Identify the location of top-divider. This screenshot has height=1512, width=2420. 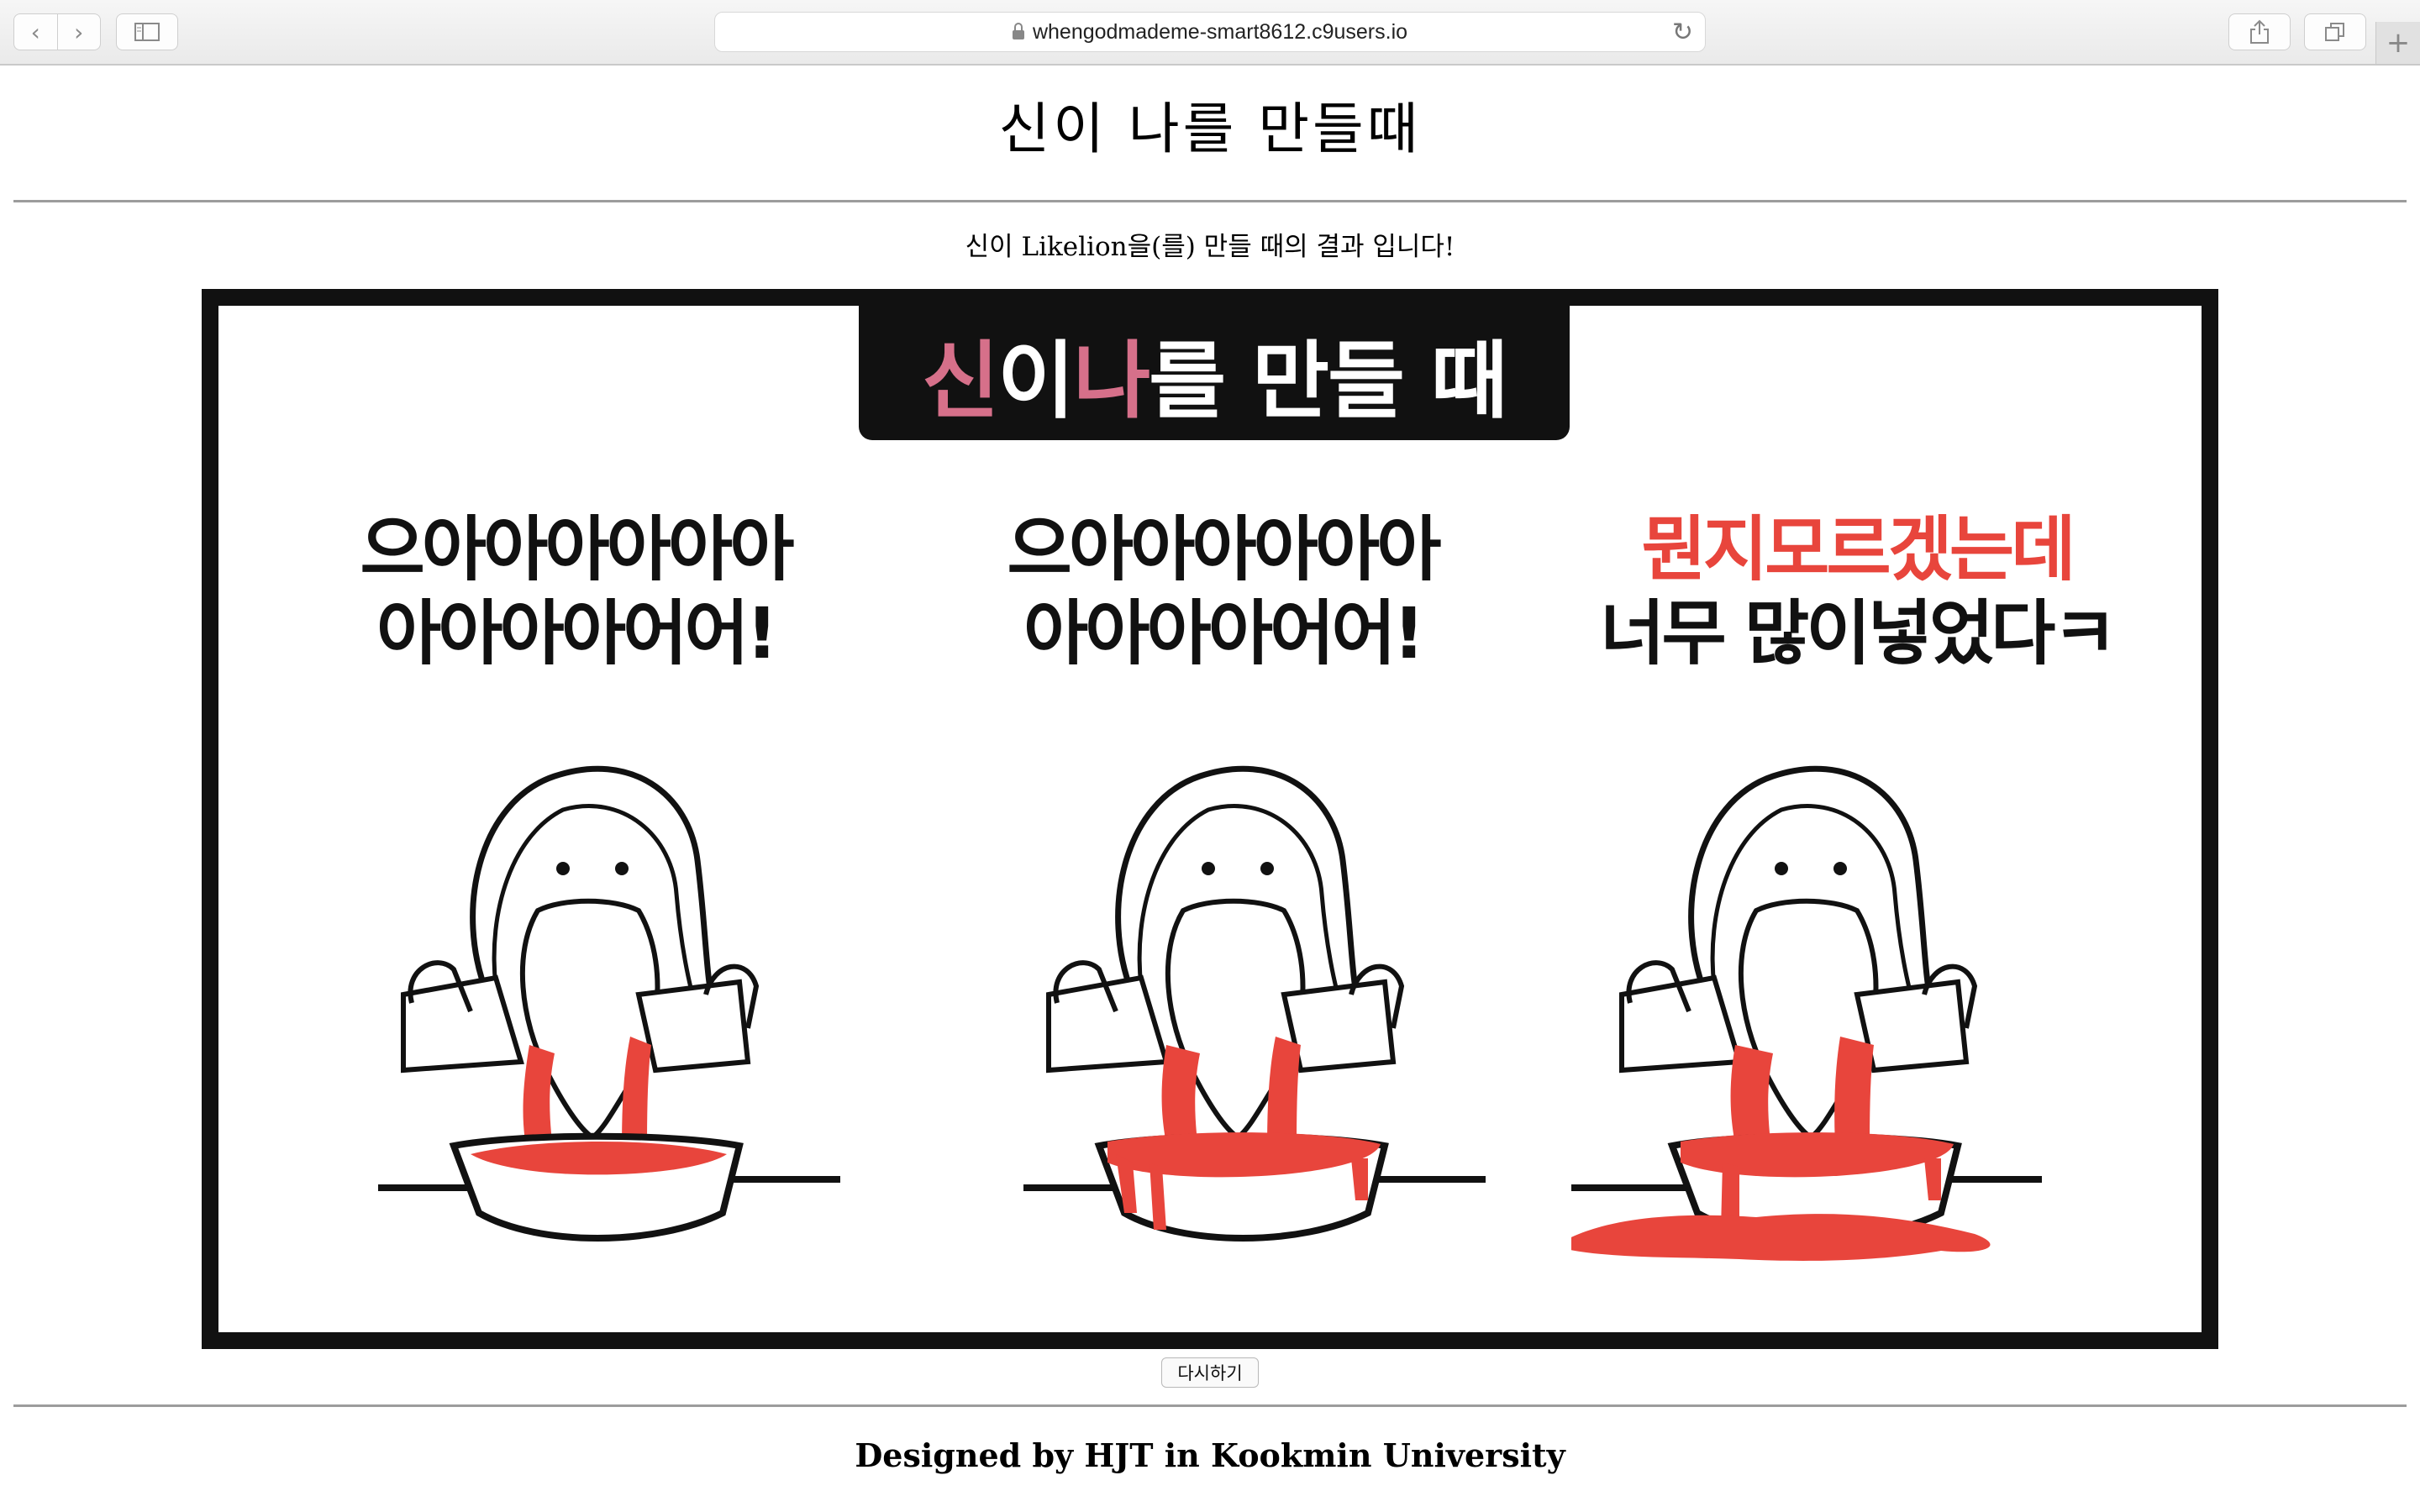
(1210, 201).